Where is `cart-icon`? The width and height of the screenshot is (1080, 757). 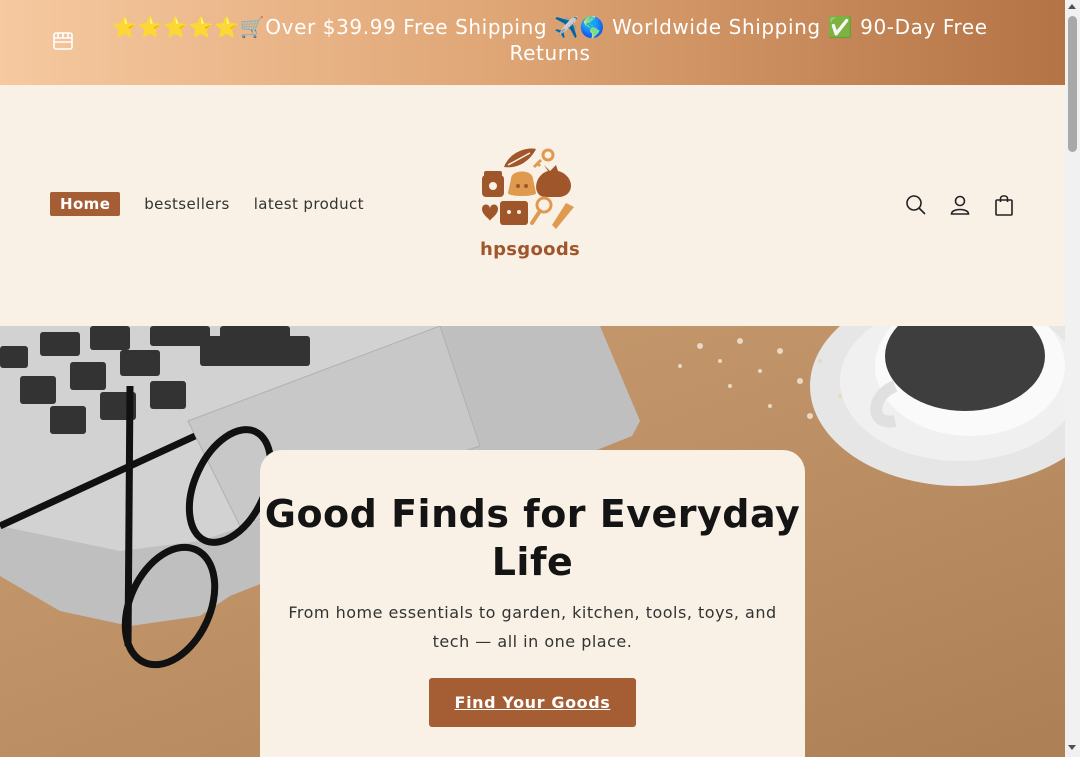
cart-icon is located at coordinates (1004, 205).